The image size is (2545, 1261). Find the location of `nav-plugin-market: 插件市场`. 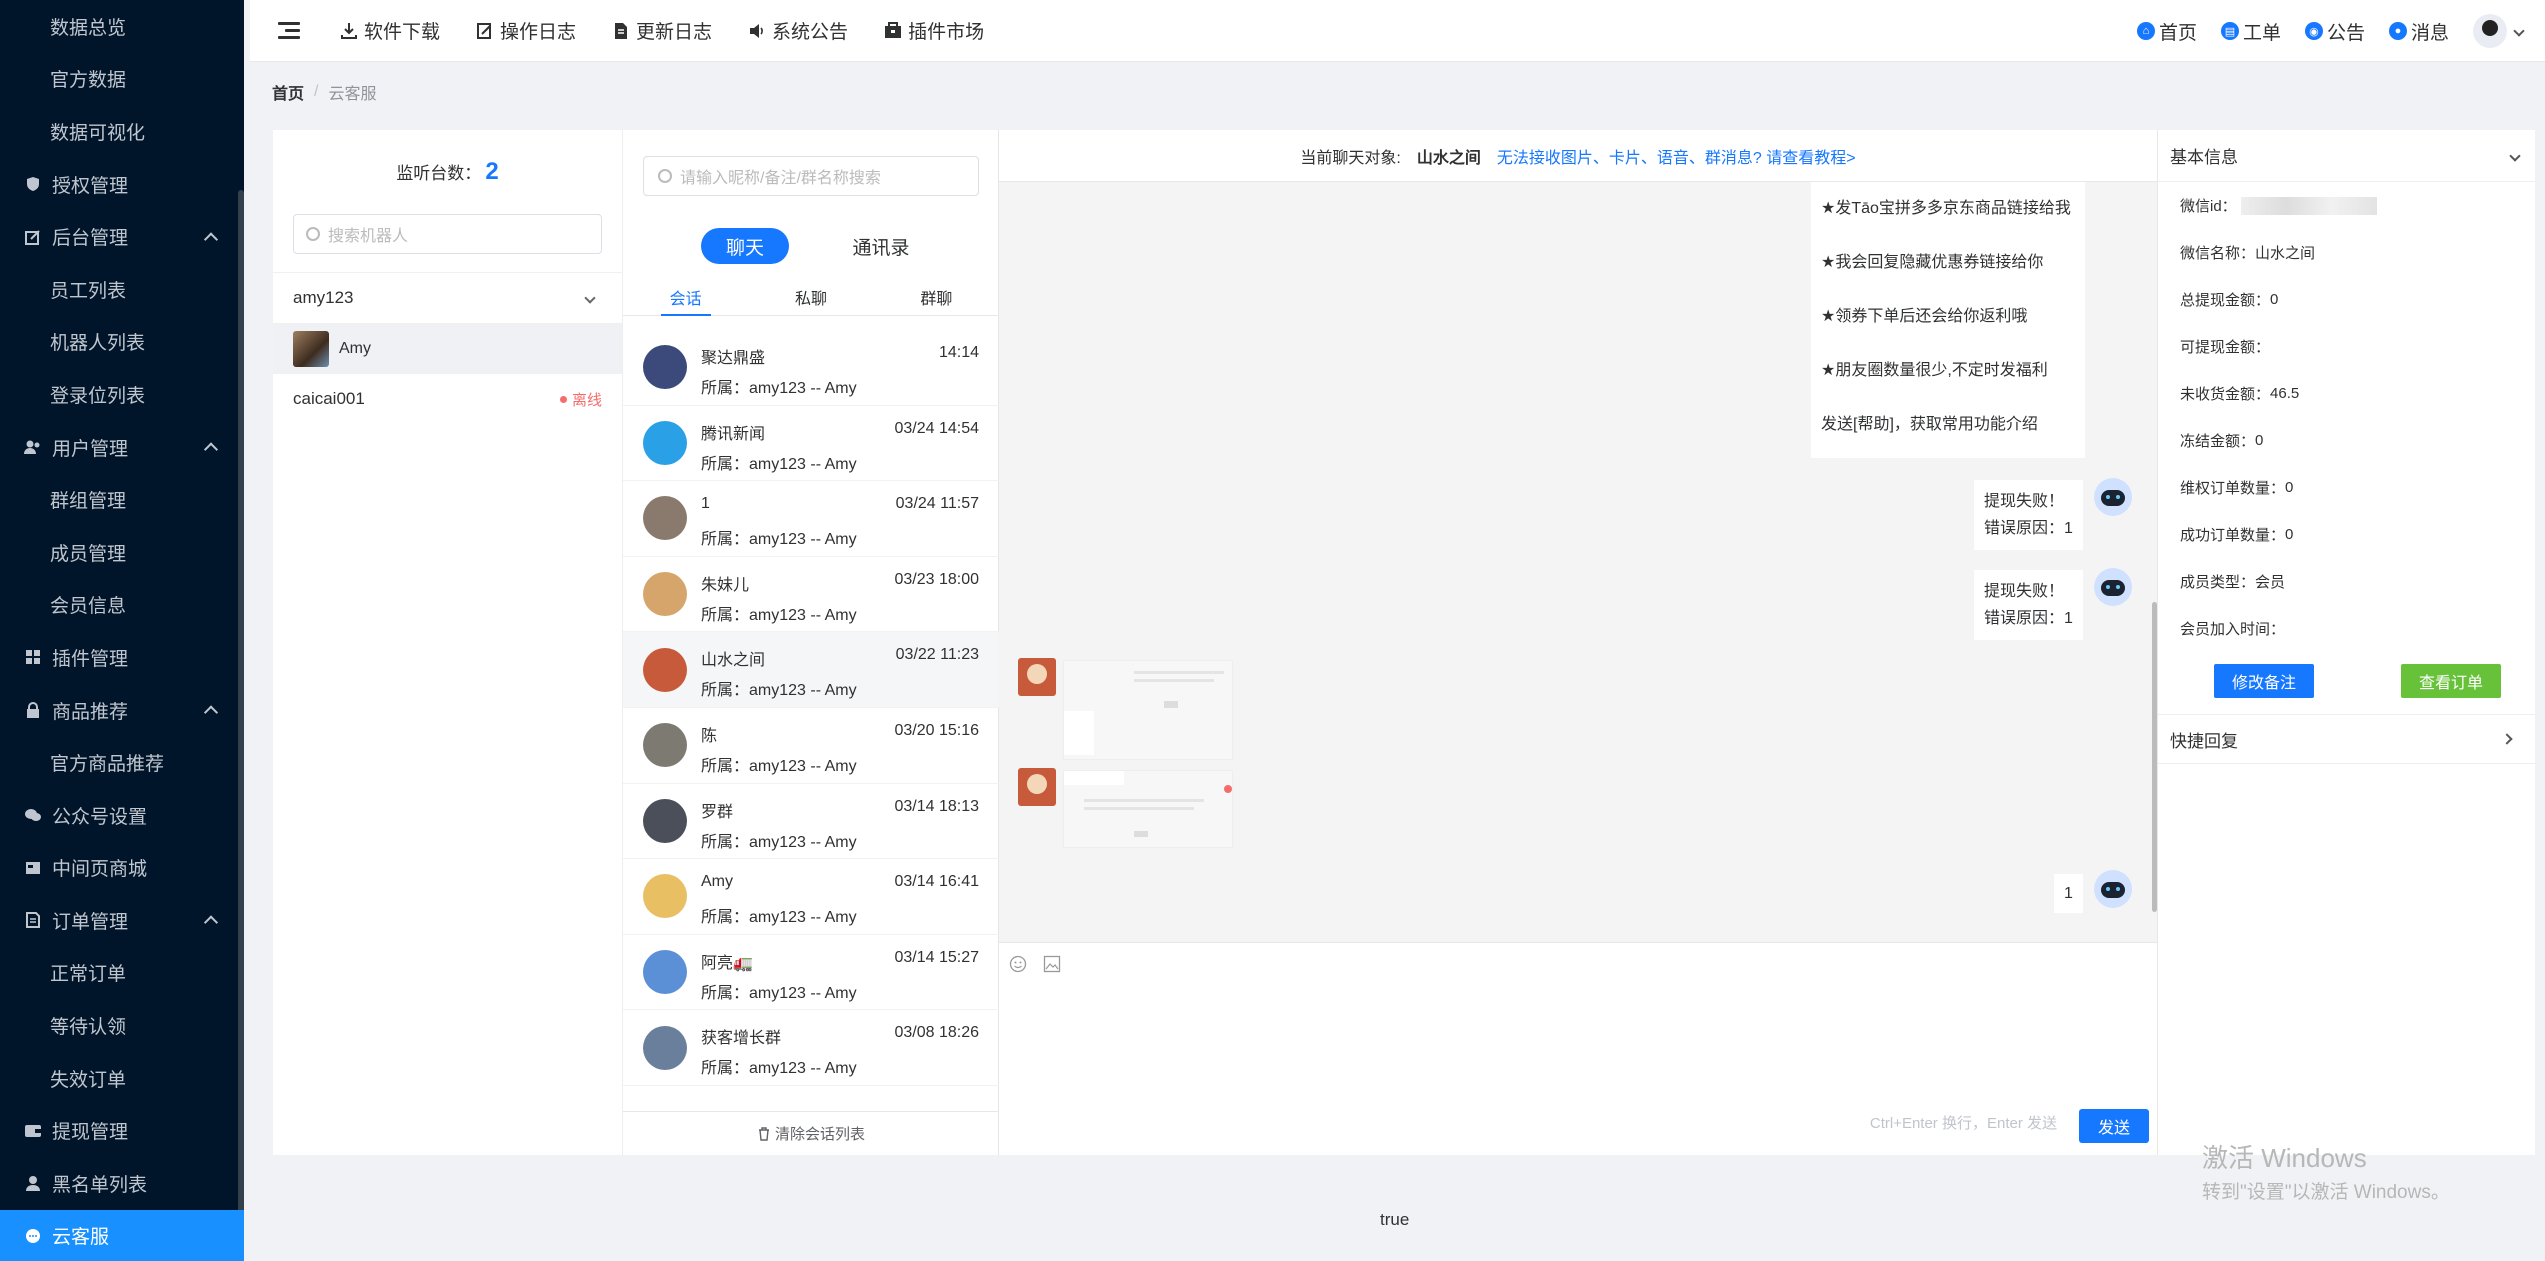

nav-plugin-market: 插件市场 is located at coordinates (934, 30).